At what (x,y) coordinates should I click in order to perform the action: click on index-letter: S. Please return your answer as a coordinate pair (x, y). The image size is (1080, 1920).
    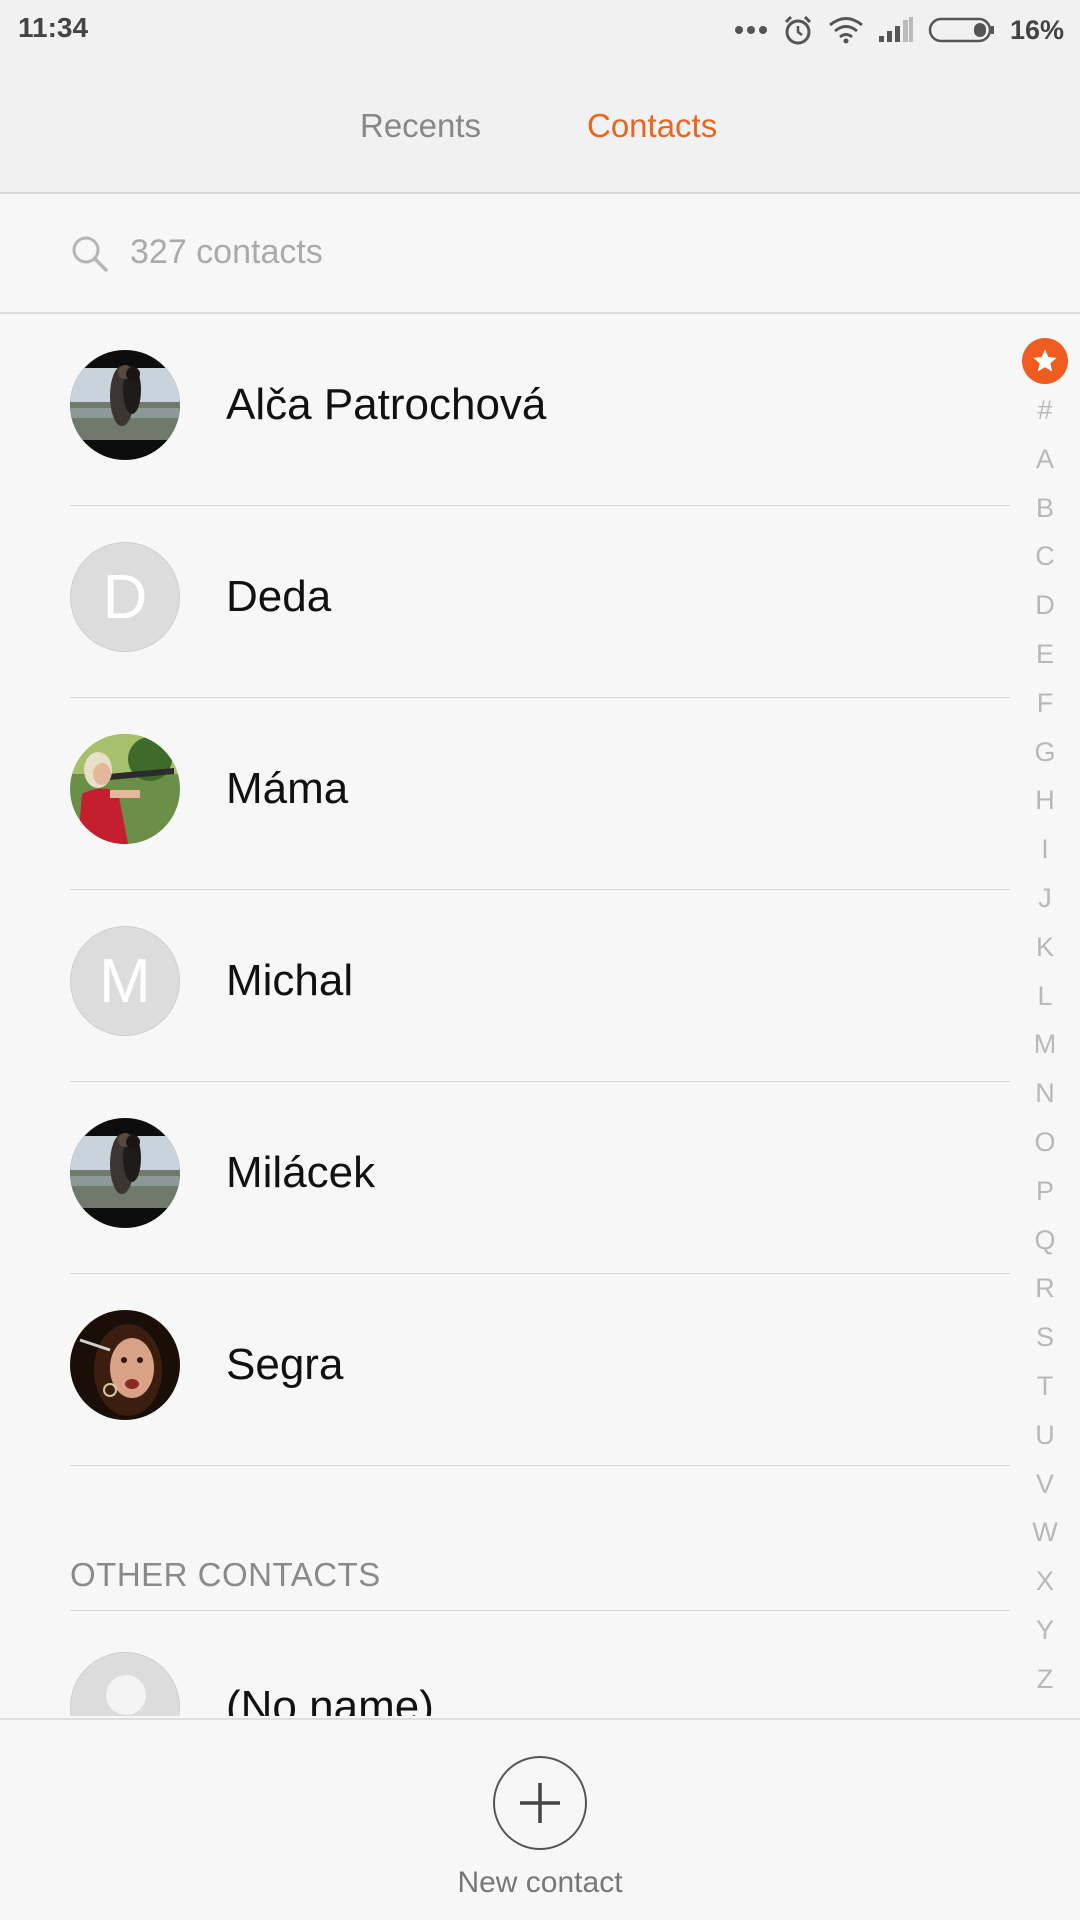
    Looking at the image, I should click on (1045, 1337).